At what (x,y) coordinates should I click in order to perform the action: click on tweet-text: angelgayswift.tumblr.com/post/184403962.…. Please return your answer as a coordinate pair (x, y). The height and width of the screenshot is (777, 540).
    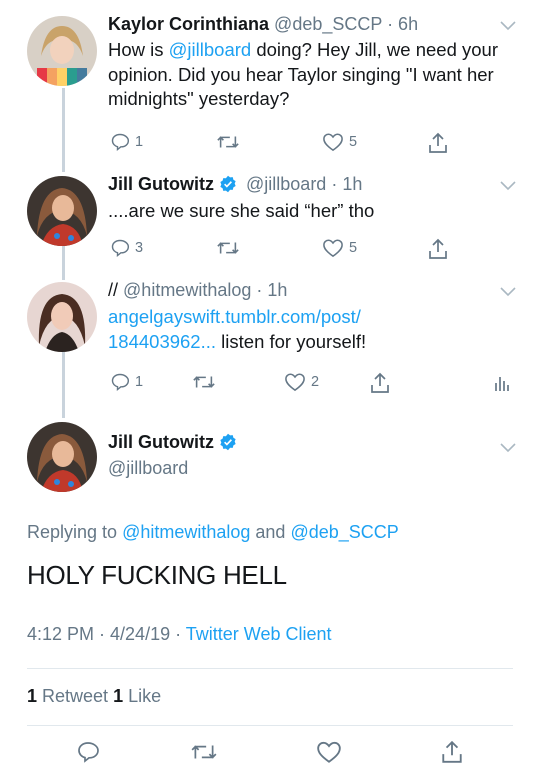
    Looking at the image, I should click on (313, 329).